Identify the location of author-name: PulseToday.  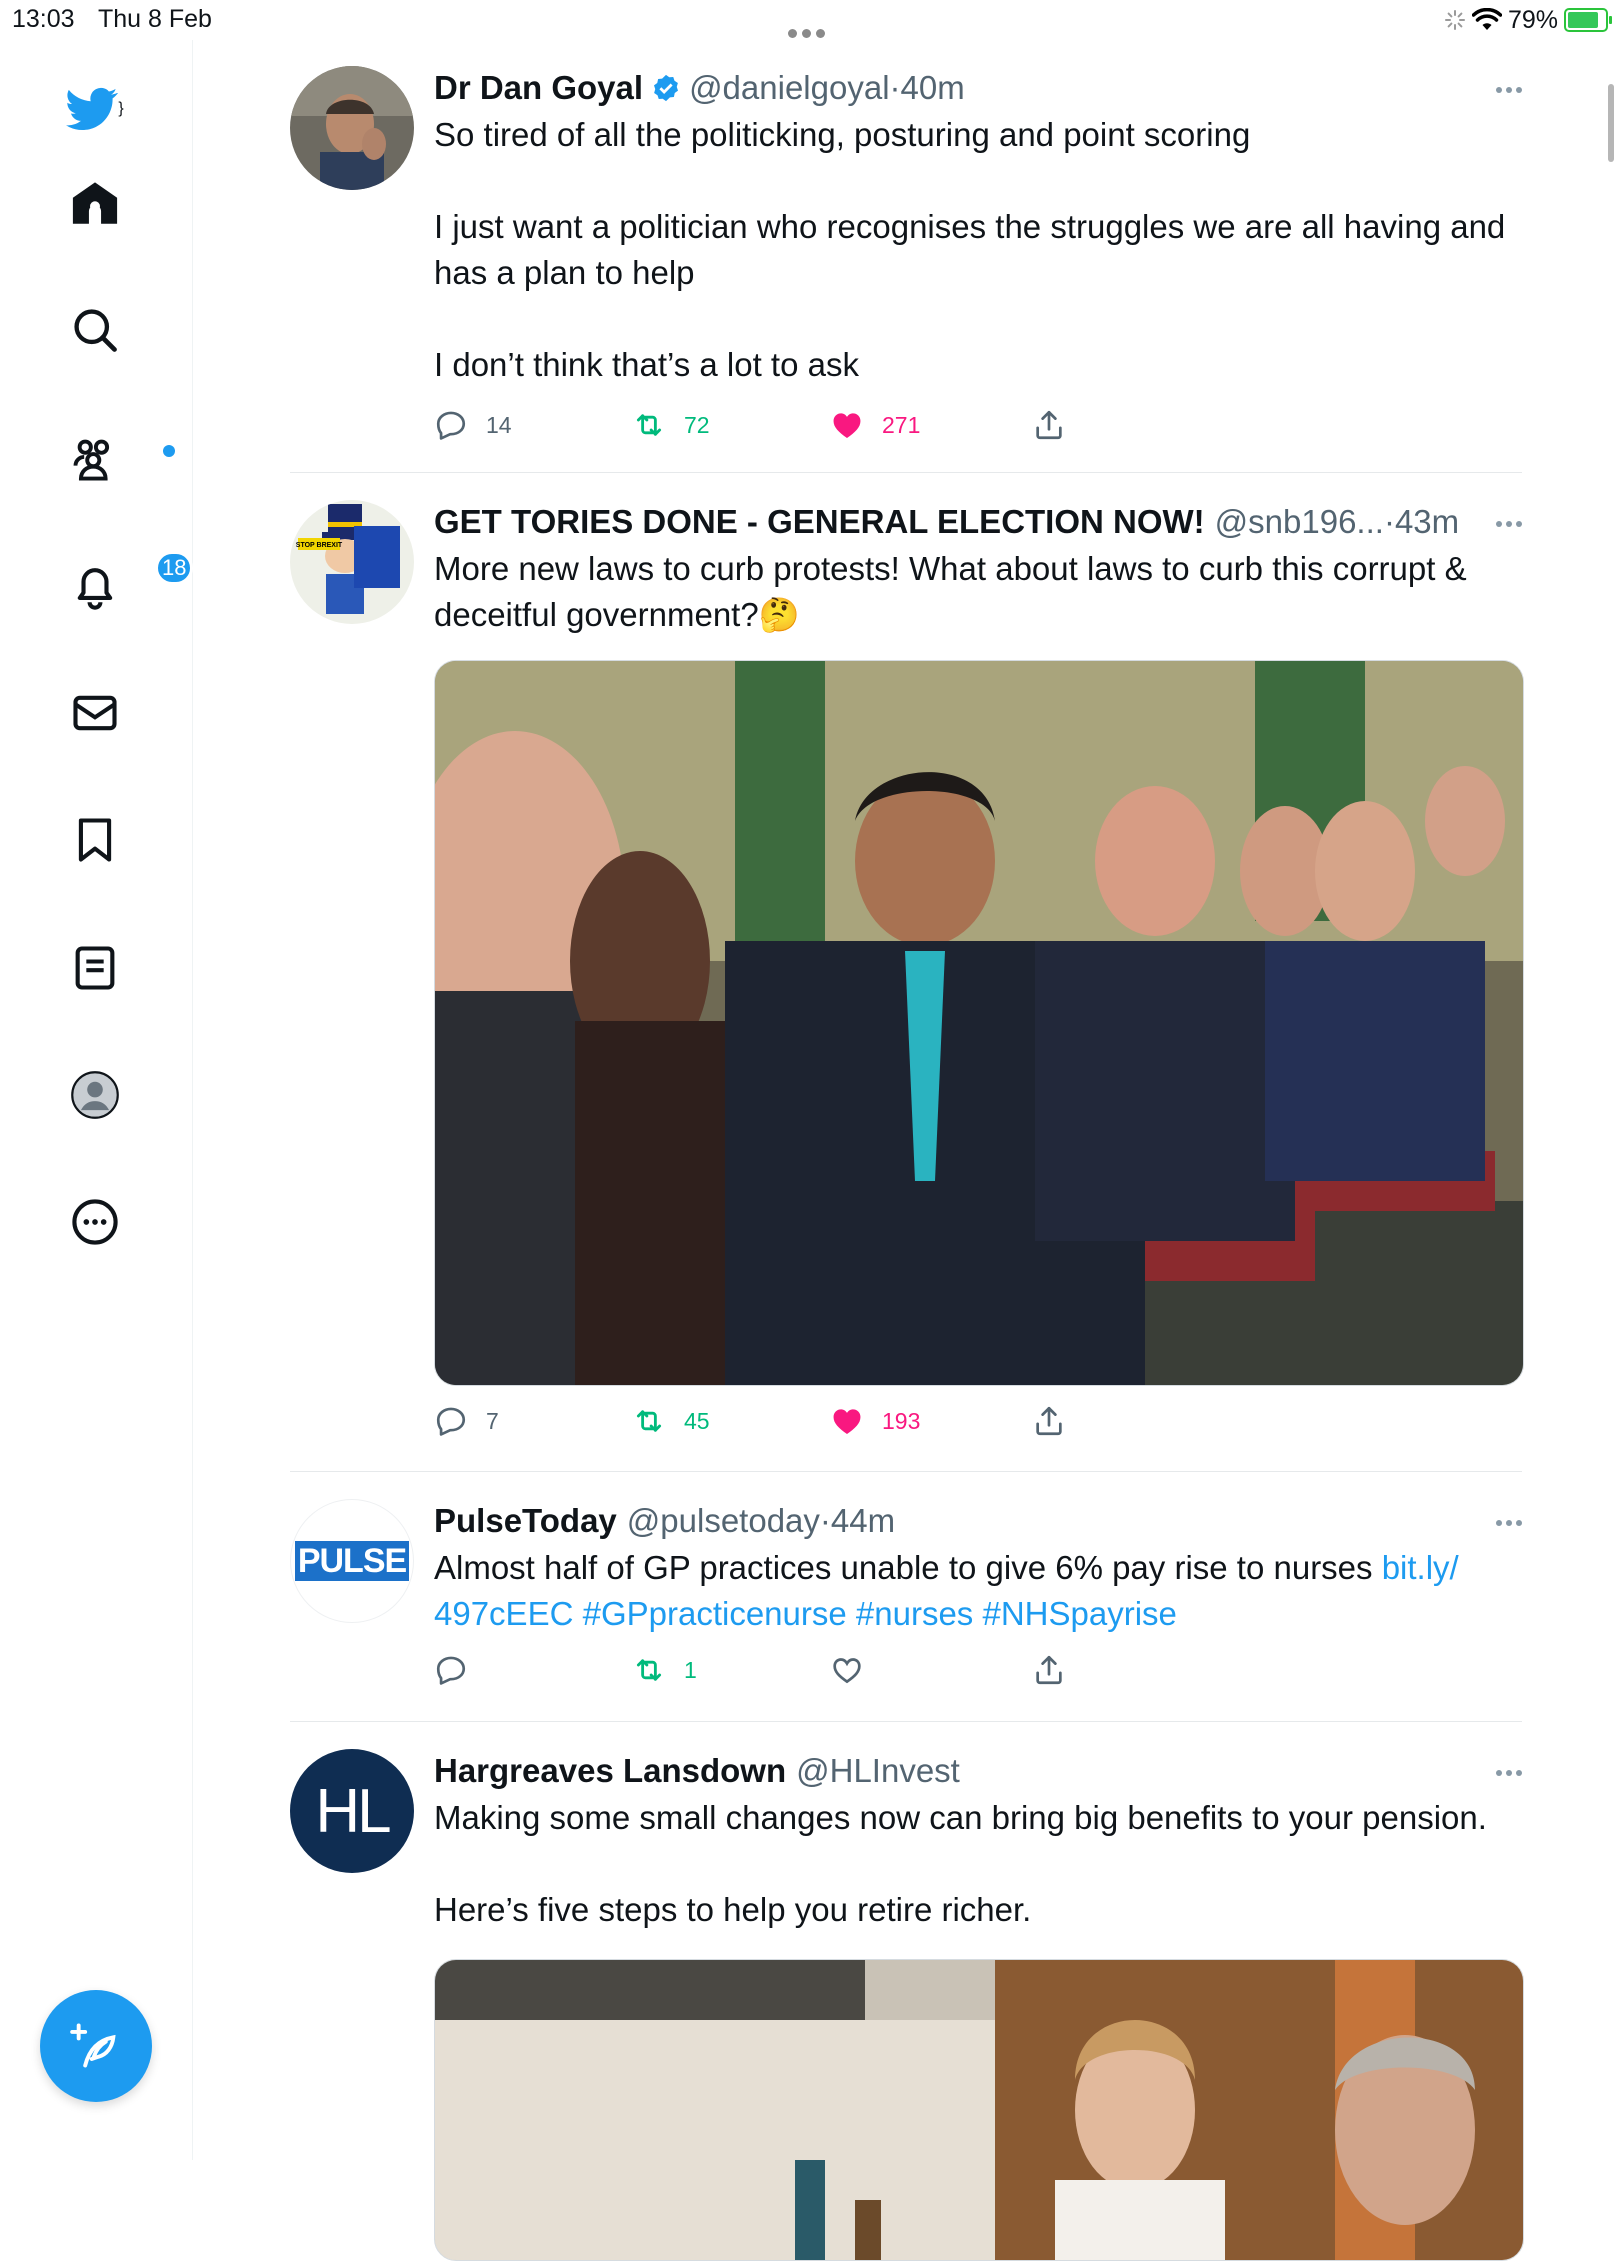
(525, 1521).